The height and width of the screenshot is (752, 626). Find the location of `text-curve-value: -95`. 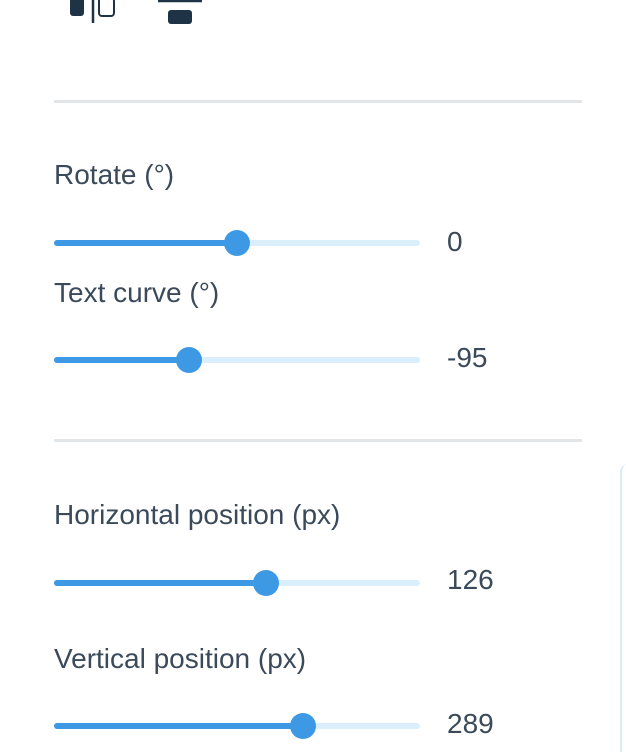

text-curve-value: -95 is located at coordinates (467, 357).